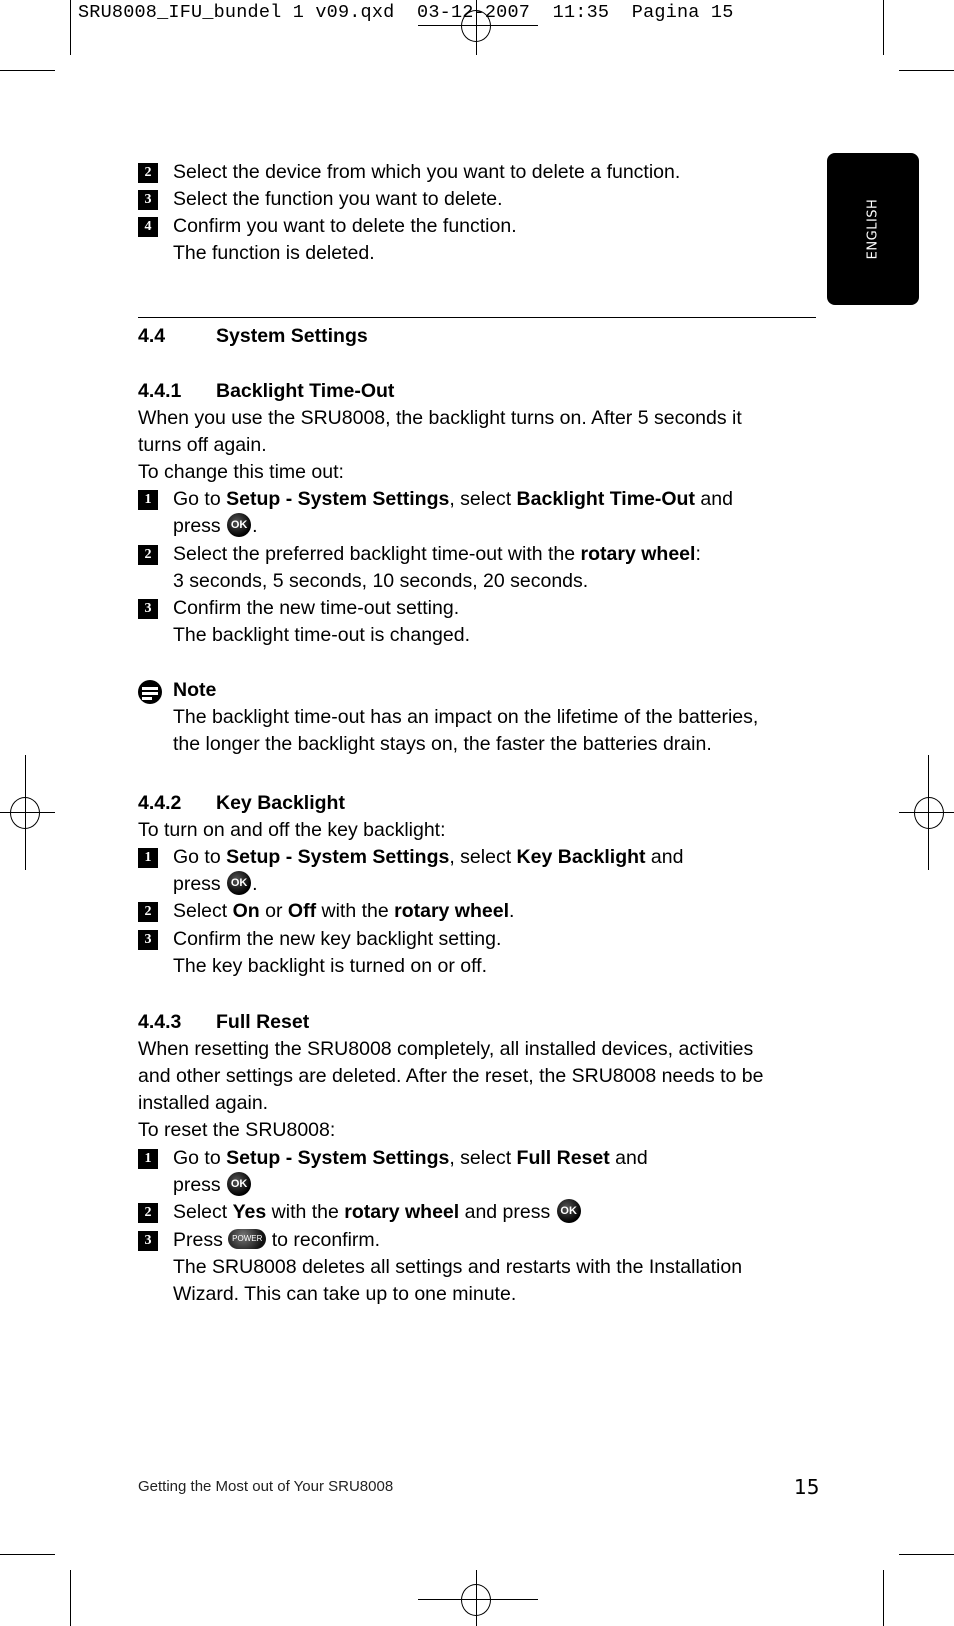  Describe the element at coordinates (664, 857) in the screenshot. I see `text: and` at that location.